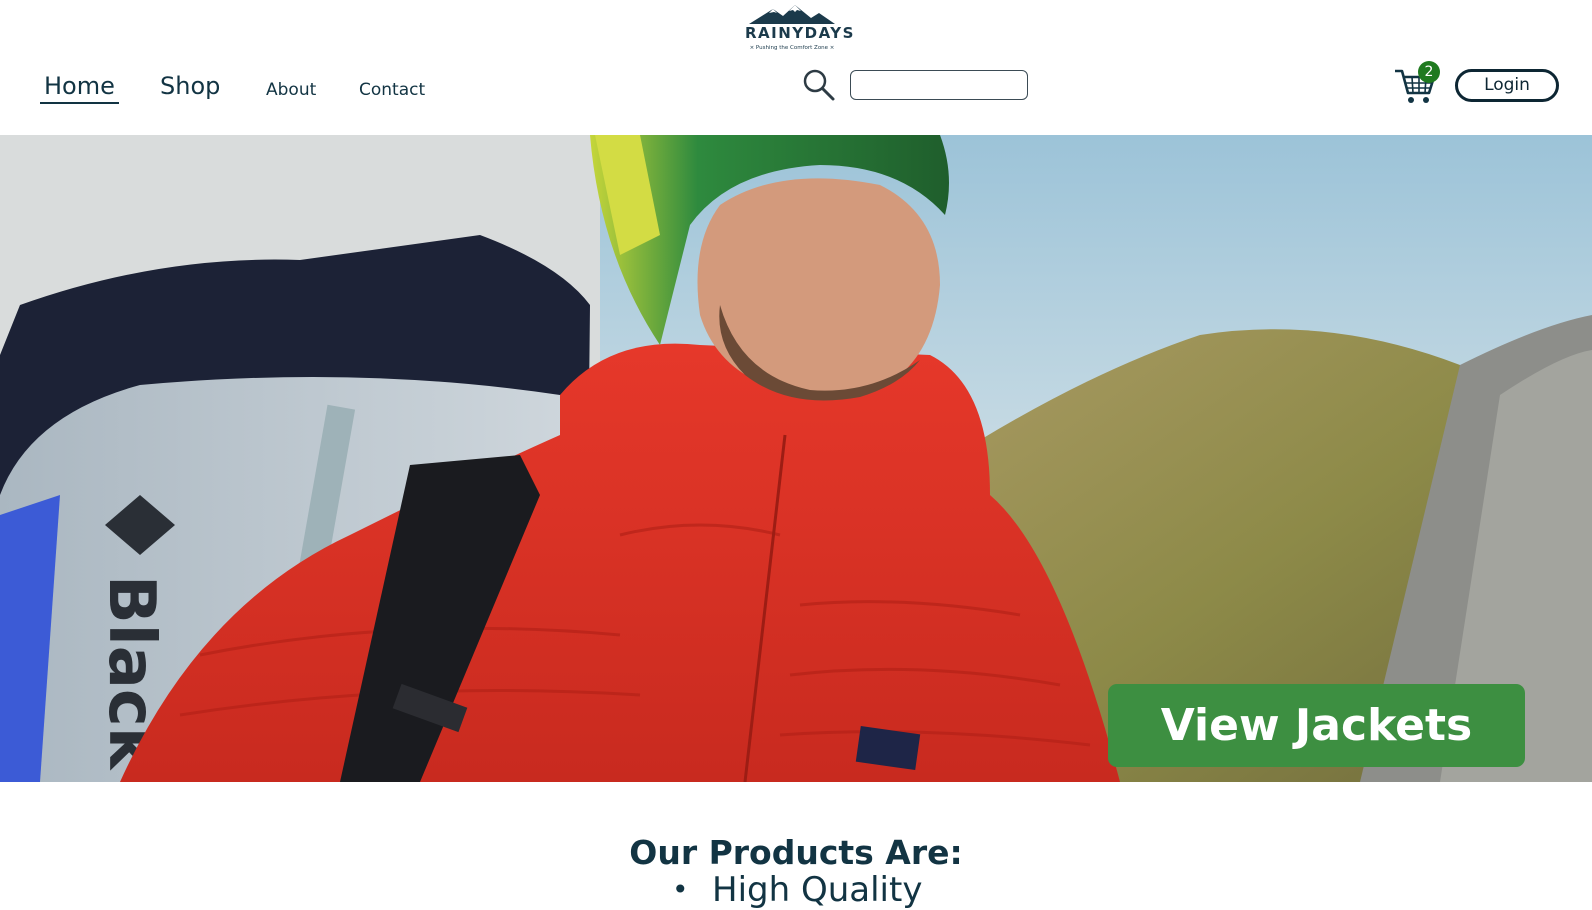 The height and width of the screenshot is (910, 1592). Describe the element at coordinates (79, 88) in the screenshot. I see `nav-home: Home` at that location.